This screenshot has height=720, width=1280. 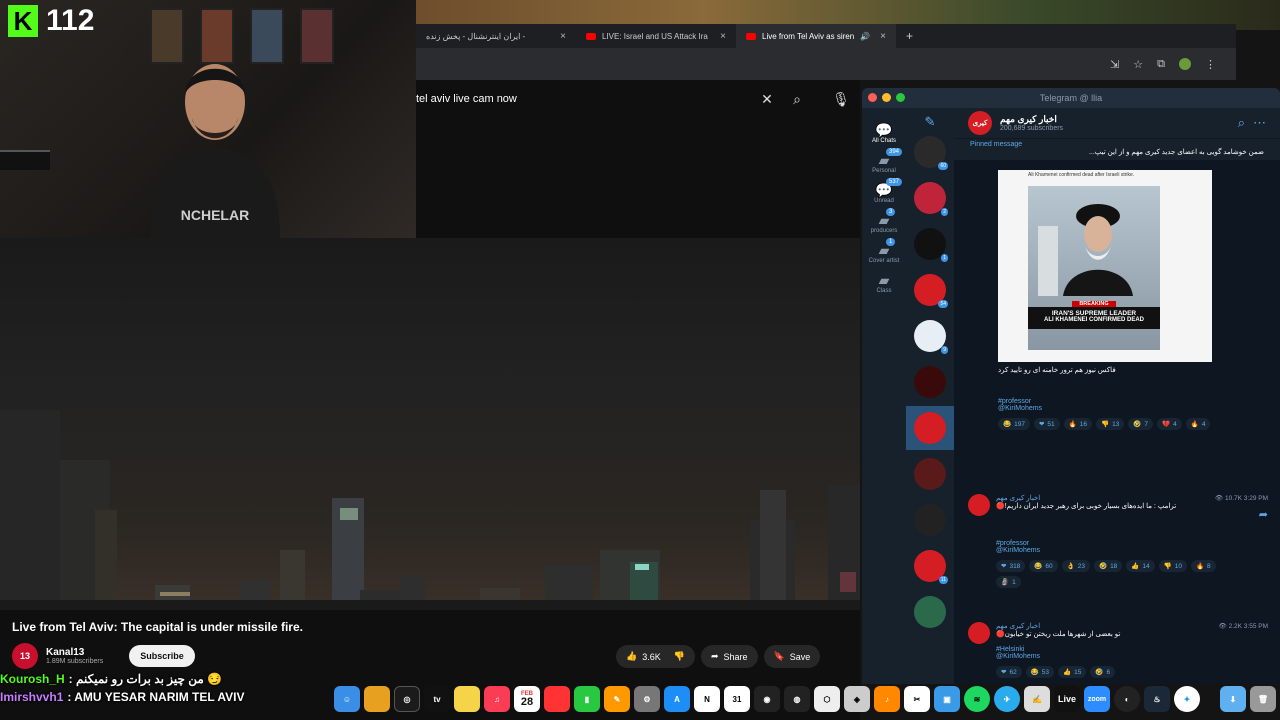 What do you see at coordinates (767, 699) in the screenshot?
I see `activity-icon: ◉` at bounding box center [767, 699].